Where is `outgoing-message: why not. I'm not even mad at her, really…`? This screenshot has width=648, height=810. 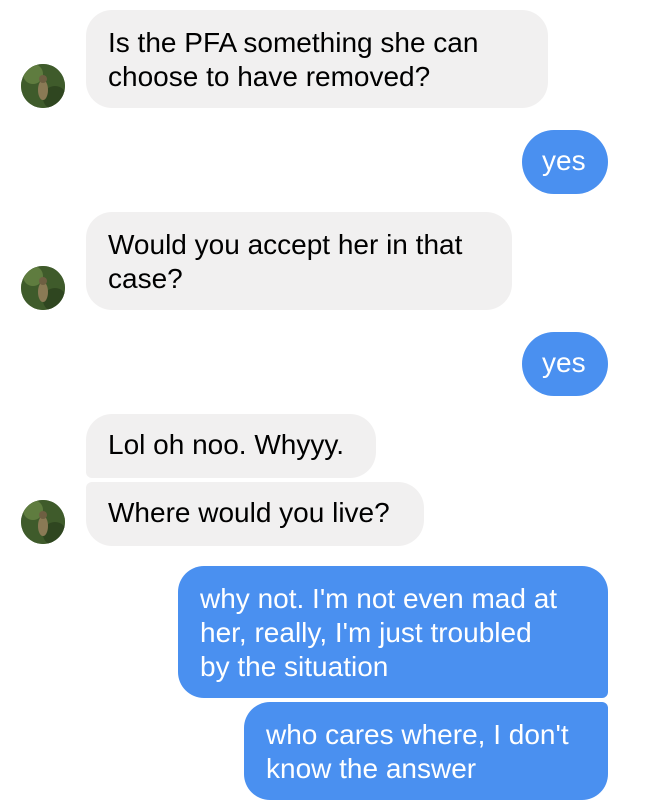
outgoing-message: why not. I'm not even mad at her, really… is located at coordinates (393, 632).